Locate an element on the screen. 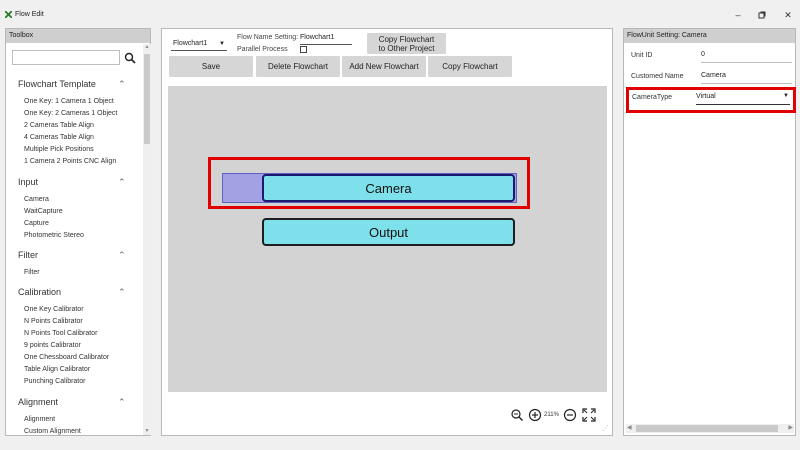 This screenshot has width=800, height=450. toolbox-header: Toolbox is located at coordinates (78, 36).